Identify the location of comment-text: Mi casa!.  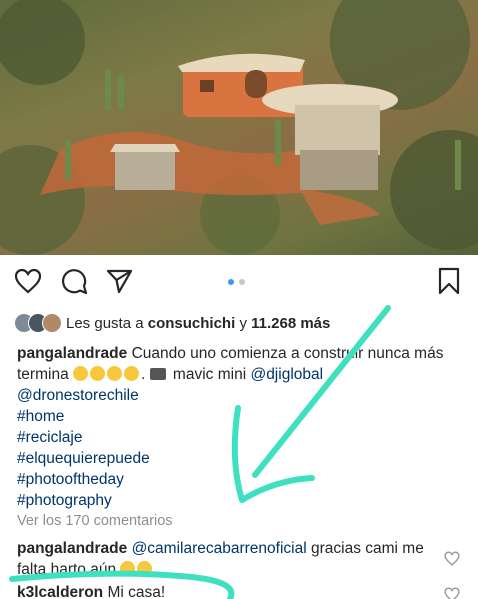
(134, 591).